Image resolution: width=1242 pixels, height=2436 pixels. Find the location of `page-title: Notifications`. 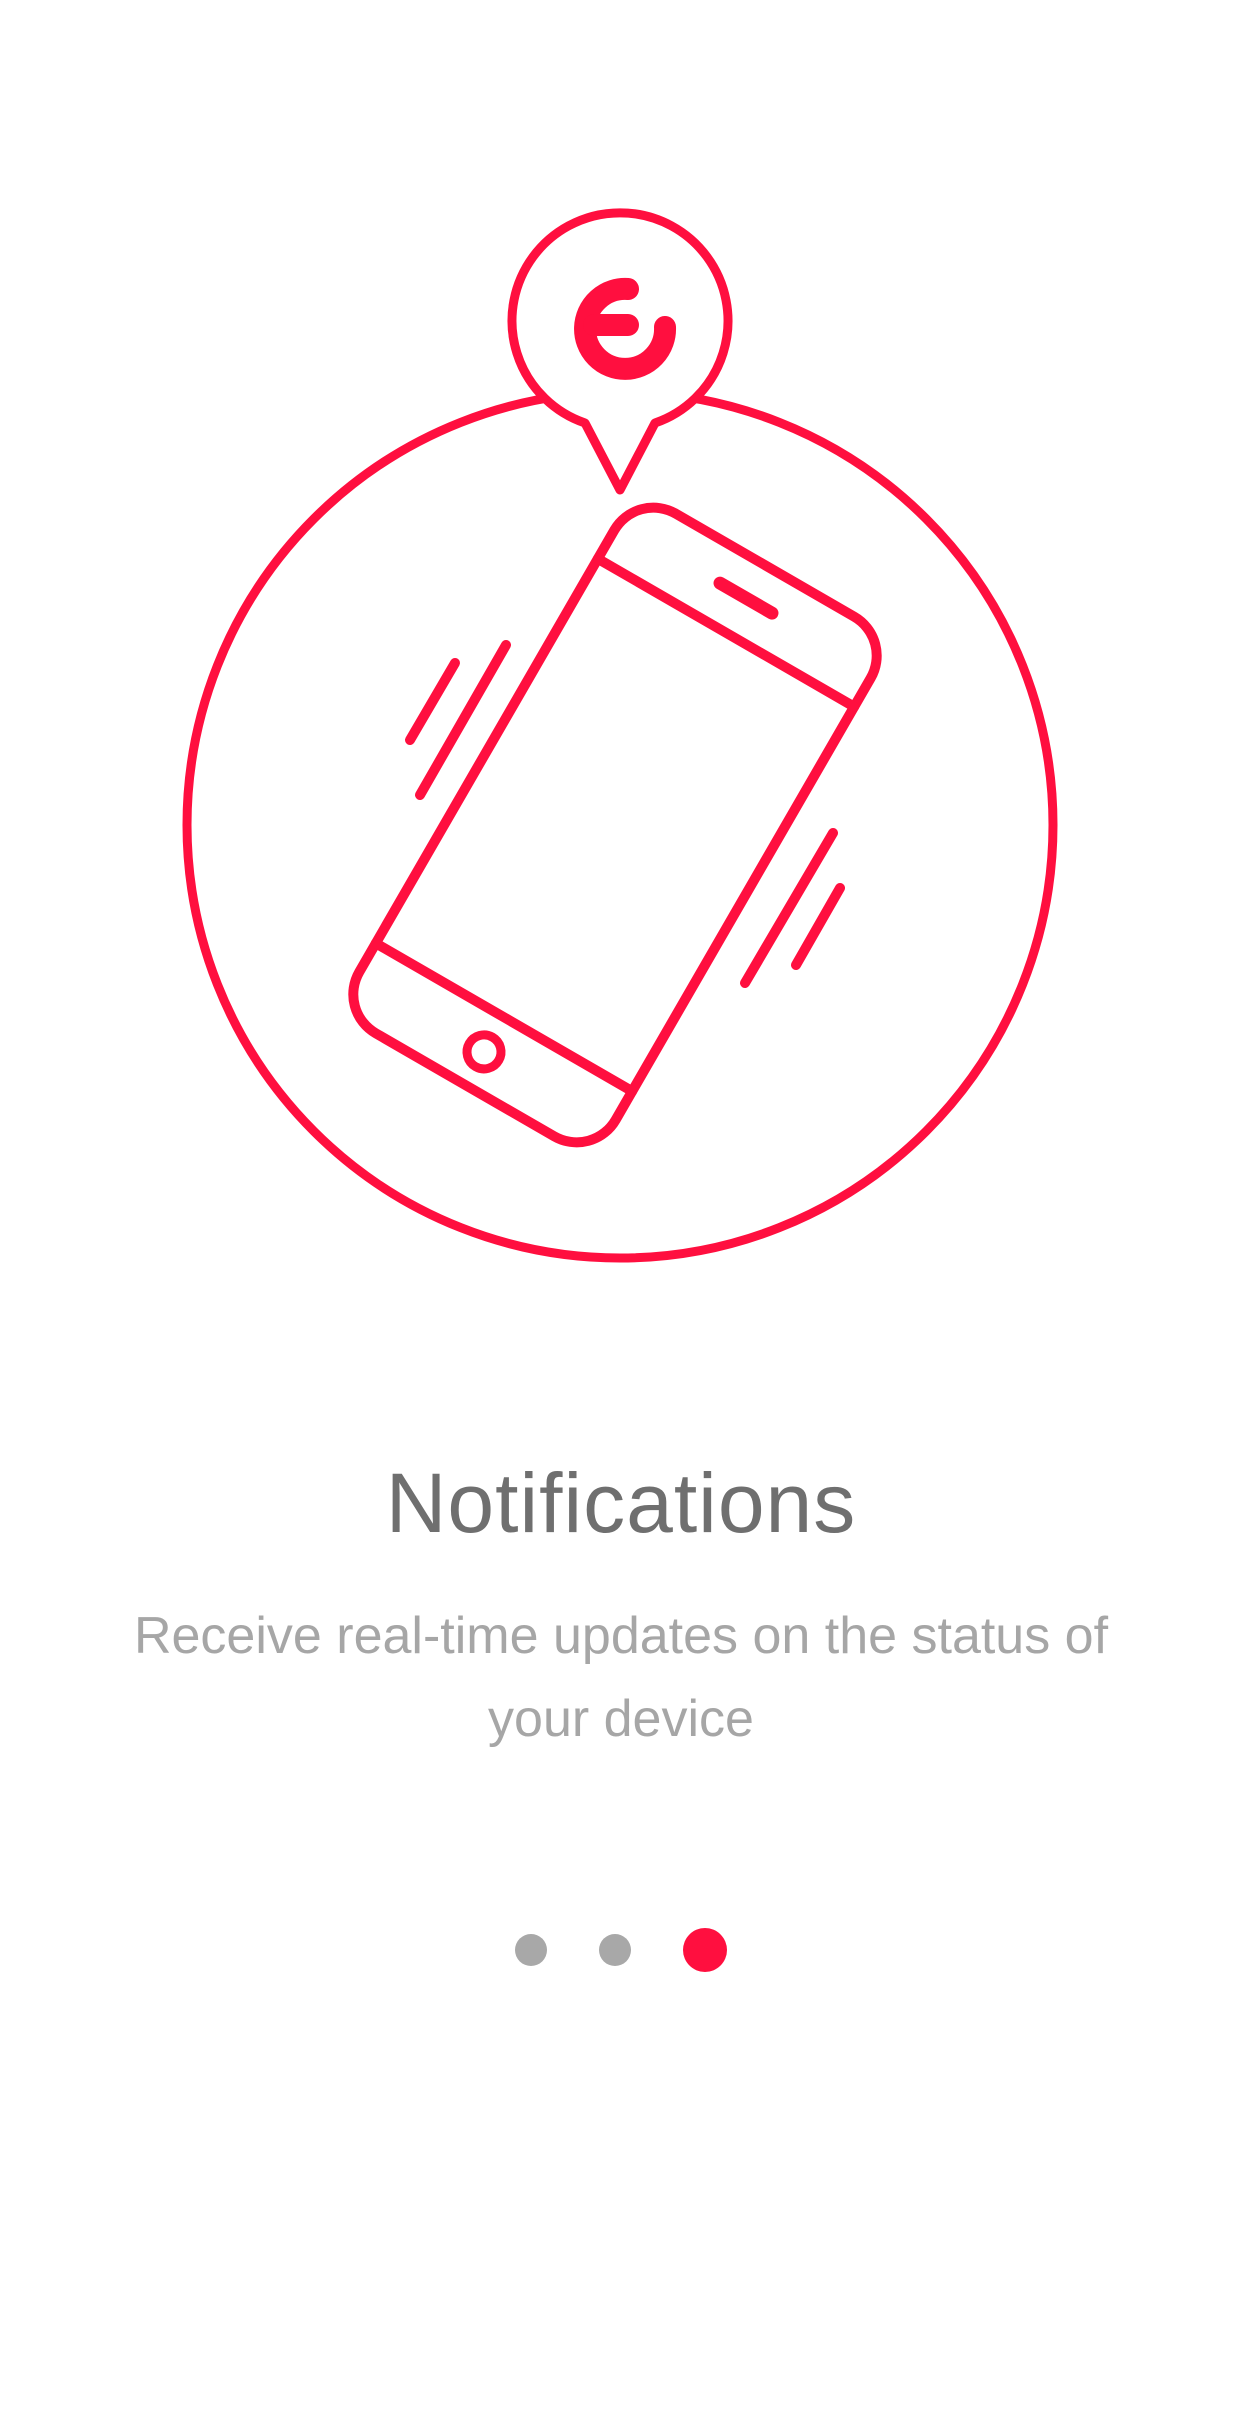

page-title: Notifications is located at coordinates (621, 1503).